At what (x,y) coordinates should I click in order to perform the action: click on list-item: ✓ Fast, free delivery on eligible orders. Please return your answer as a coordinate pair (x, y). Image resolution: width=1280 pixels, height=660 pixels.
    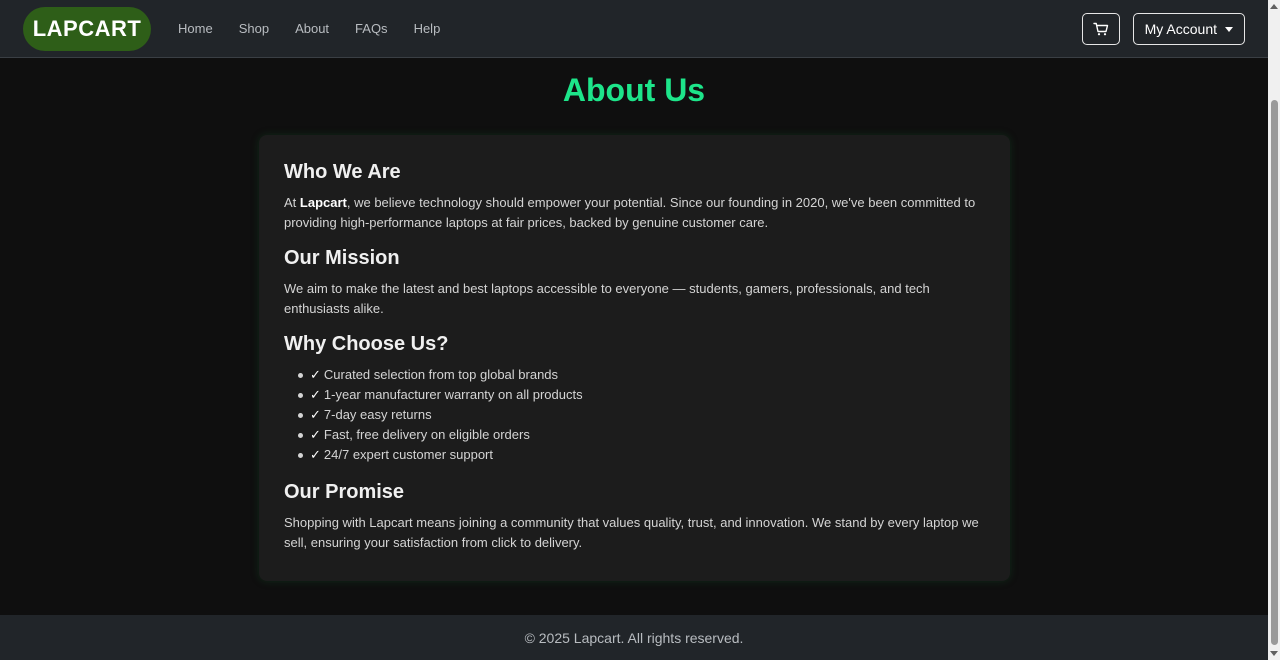
    Looking at the image, I should click on (641, 435).